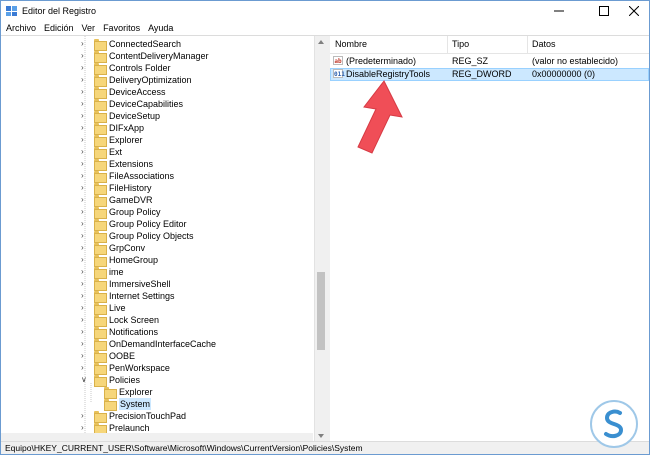 The width and height of the screenshot is (650, 455). Describe the element at coordinates (140, 416) in the screenshot. I see `tree-item: PrecisionTouchPad` at that location.